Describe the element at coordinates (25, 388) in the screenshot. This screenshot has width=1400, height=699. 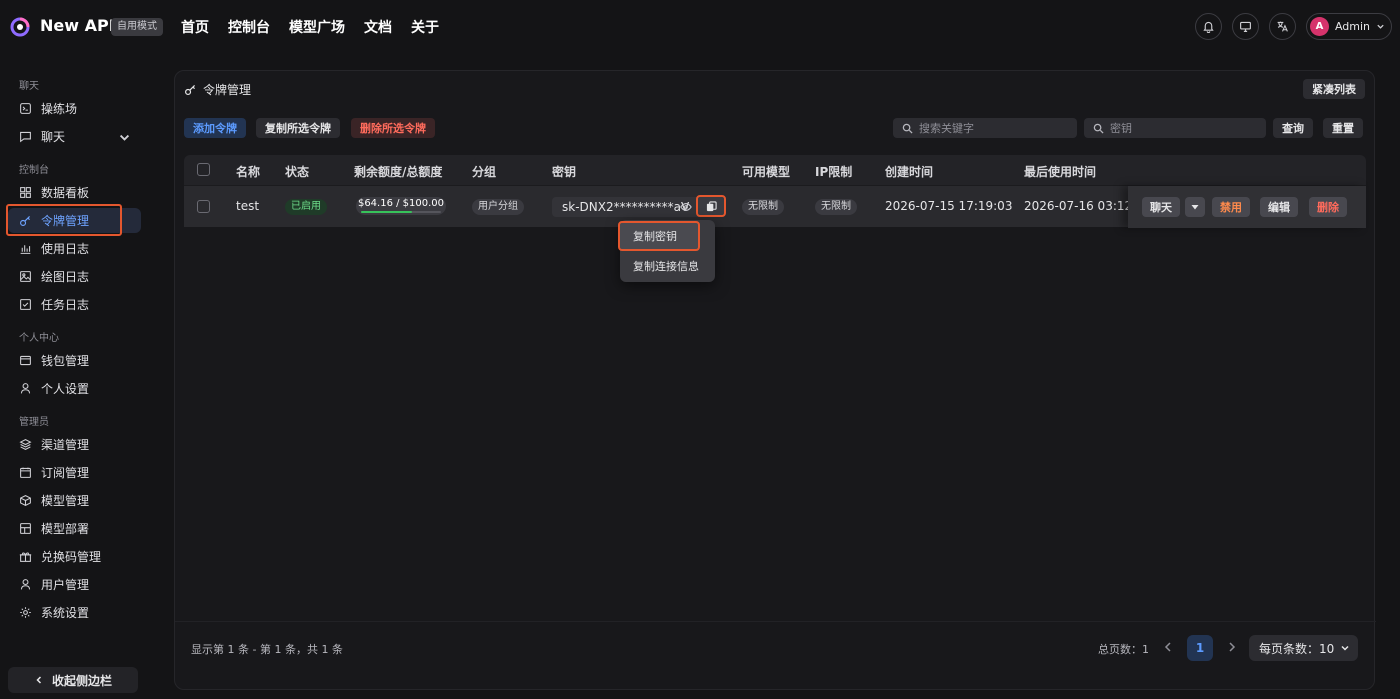
I see `user-icon` at that location.